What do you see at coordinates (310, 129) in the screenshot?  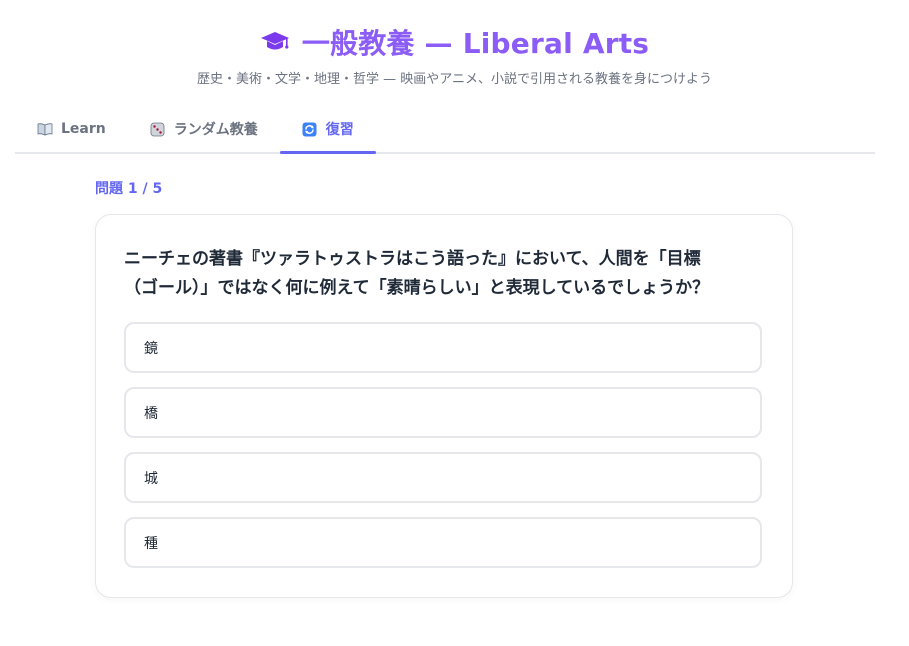 I see `refresh-icon` at bounding box center [310, 129].